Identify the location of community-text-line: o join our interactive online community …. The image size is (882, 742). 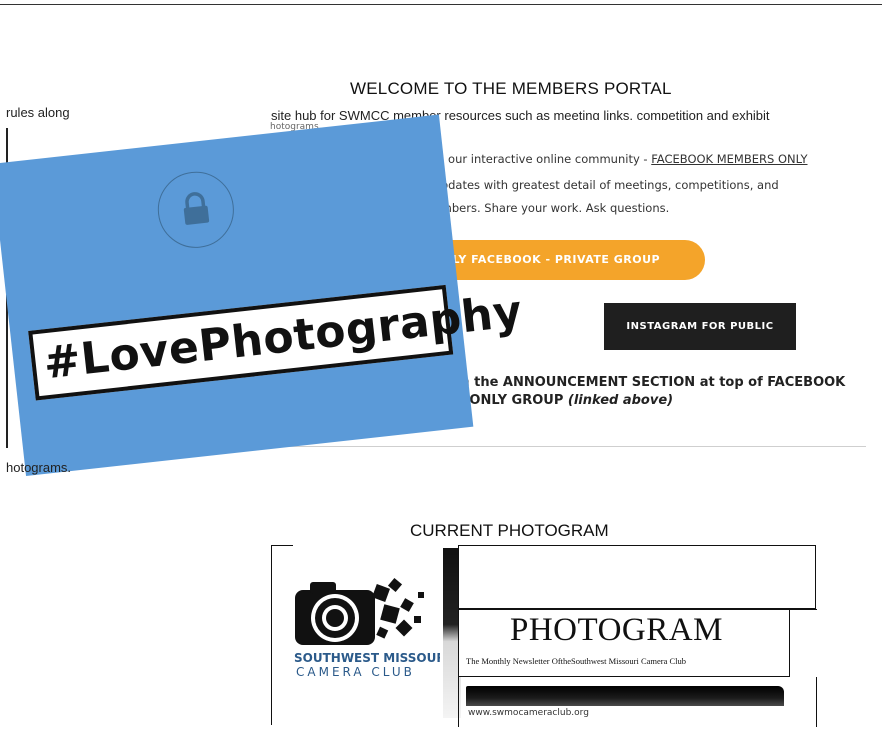
(610, 159).